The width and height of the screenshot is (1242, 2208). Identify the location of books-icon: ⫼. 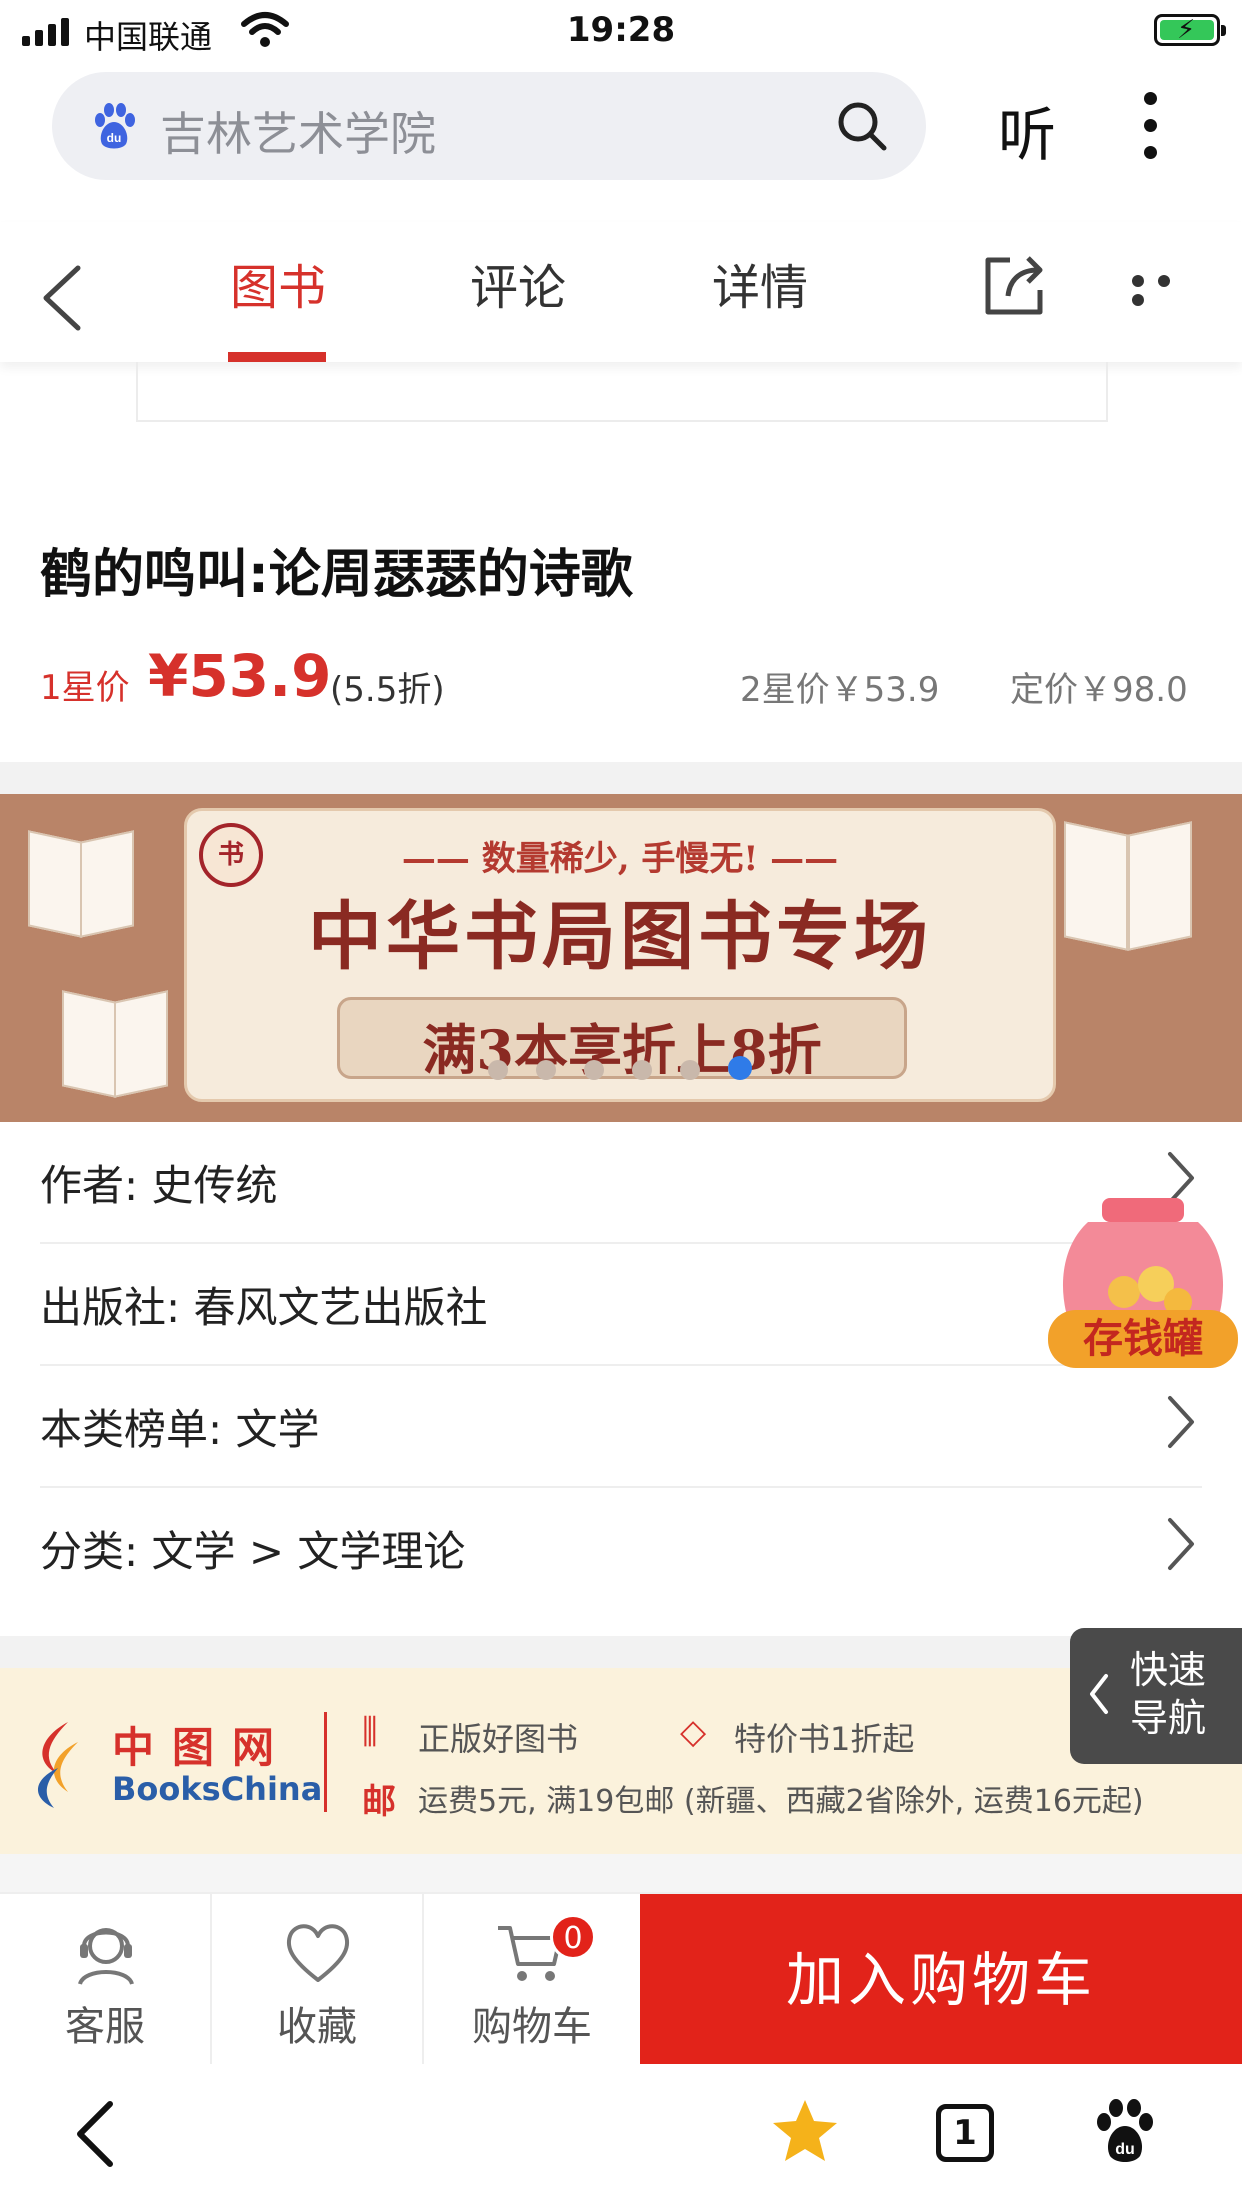
(370, 1732).